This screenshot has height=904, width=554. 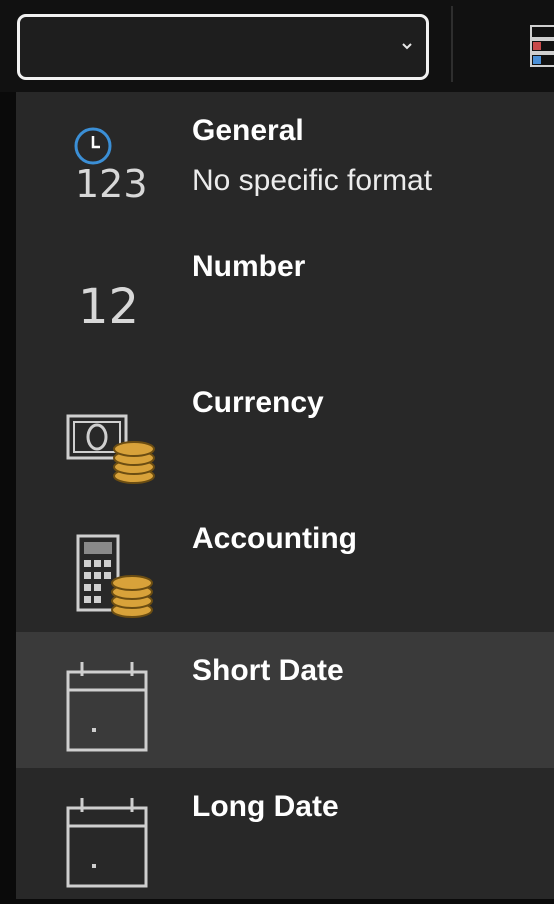 I want to click on menu-item-title: Number, so click(x=249, y=266).